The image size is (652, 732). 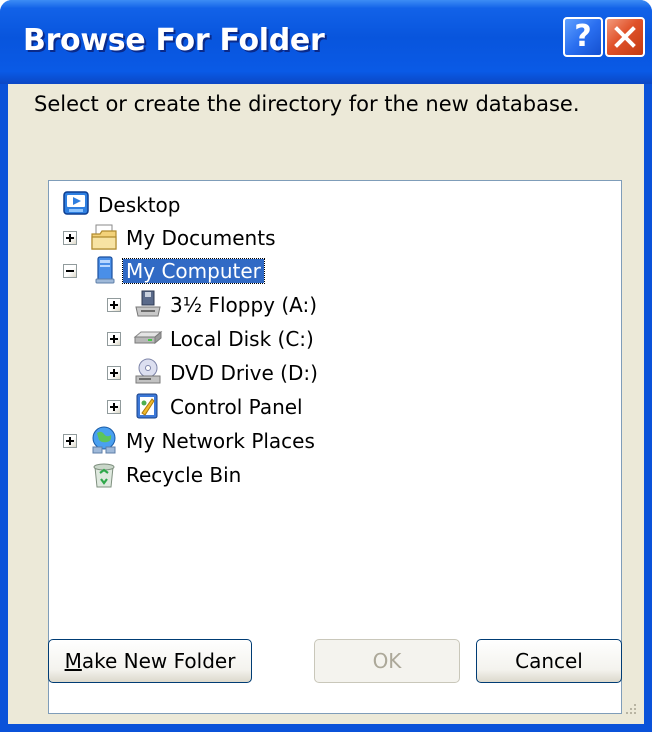 I want to click on ok-button: OK, so click(x=387, y=661).